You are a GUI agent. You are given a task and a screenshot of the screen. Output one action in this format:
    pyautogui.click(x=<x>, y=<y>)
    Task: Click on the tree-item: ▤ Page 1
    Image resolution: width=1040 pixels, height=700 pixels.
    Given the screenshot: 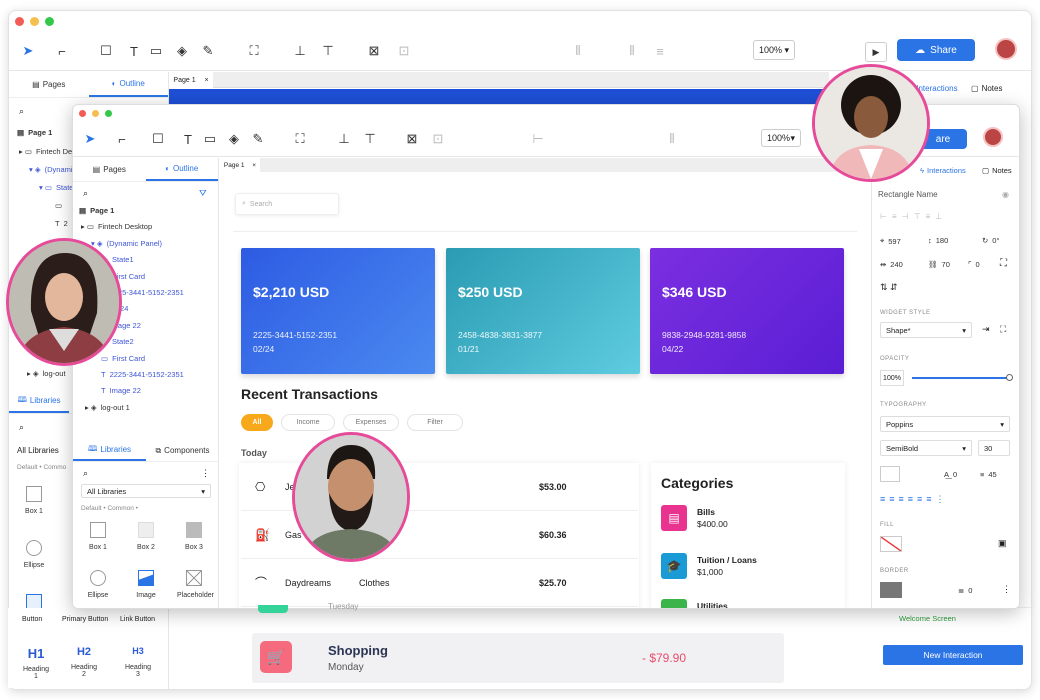 What is the action you would take?
    pyautogui.click(x=96, y=210)
    